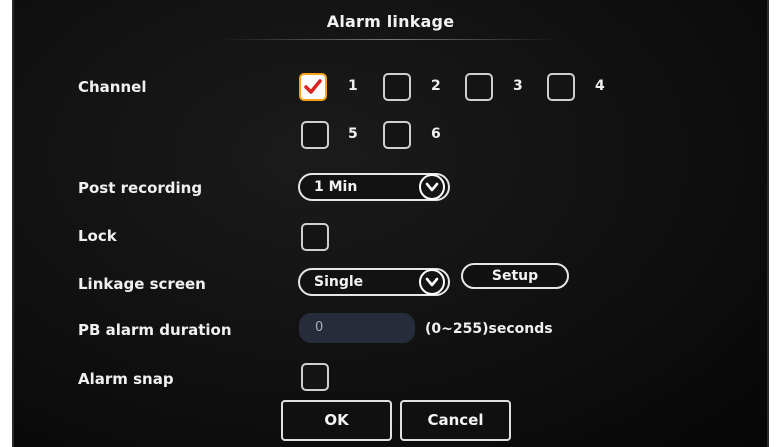 Image resolution: width=781 pixels, height=447 pixels. I want to click on channel-3-checkbox, so click(479, 87).